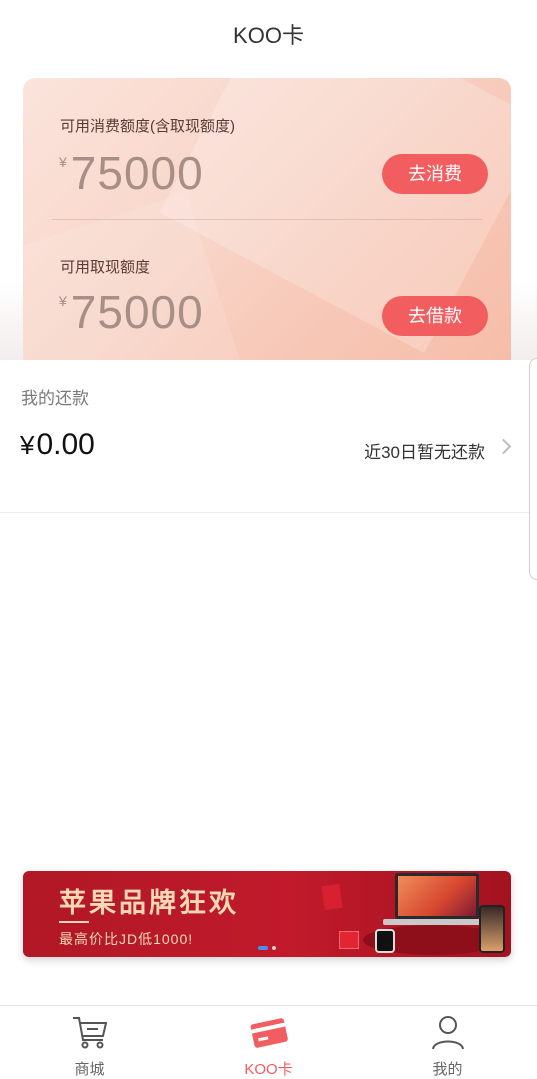 The width and height of the screenshot is (537, 1079). I want to click on repayment-amount: ¥ 0.00, so click(57, 445).